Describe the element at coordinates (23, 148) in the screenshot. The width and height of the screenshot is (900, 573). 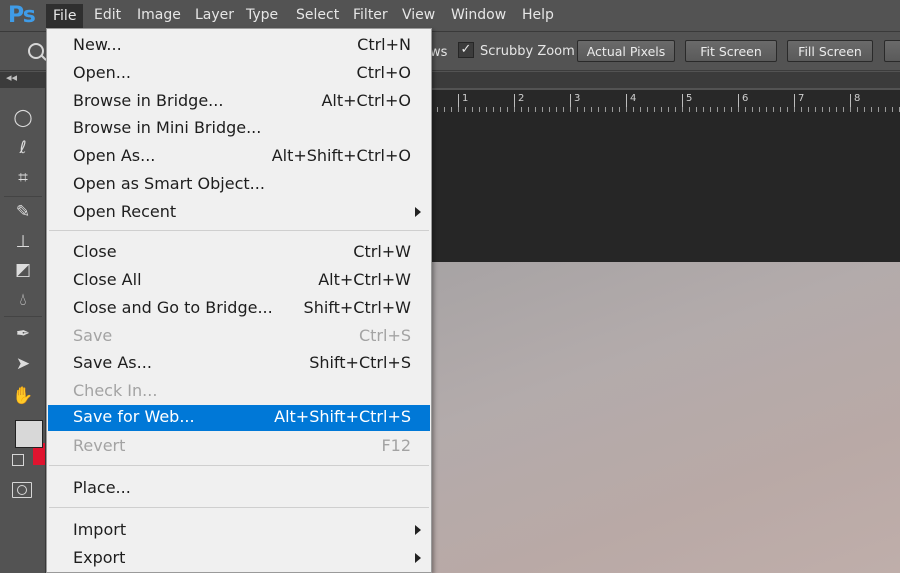
I see `lasso-icon: ℓ` at that location.